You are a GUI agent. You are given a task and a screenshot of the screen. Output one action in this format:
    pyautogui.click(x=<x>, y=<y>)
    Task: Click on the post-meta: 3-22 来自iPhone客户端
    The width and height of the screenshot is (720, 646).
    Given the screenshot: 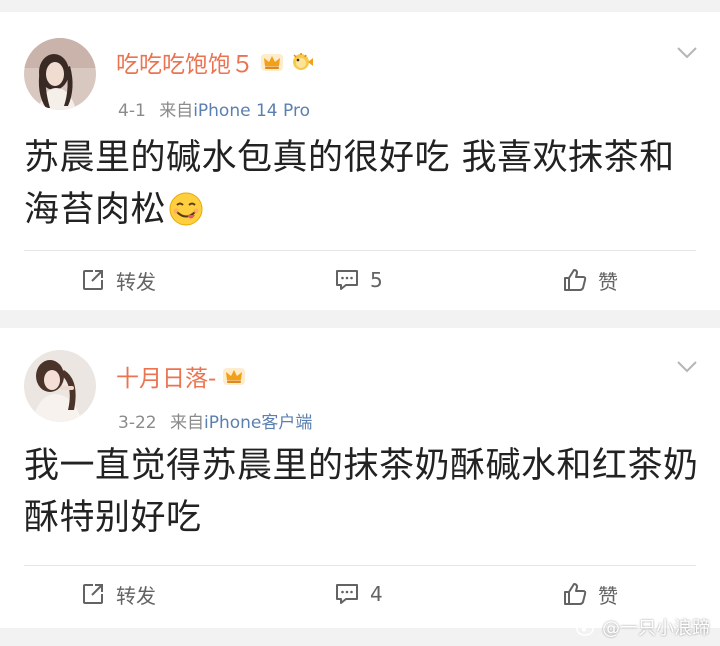 What is the action you would take?
    pyautogui.click(x=215, y=420)
    